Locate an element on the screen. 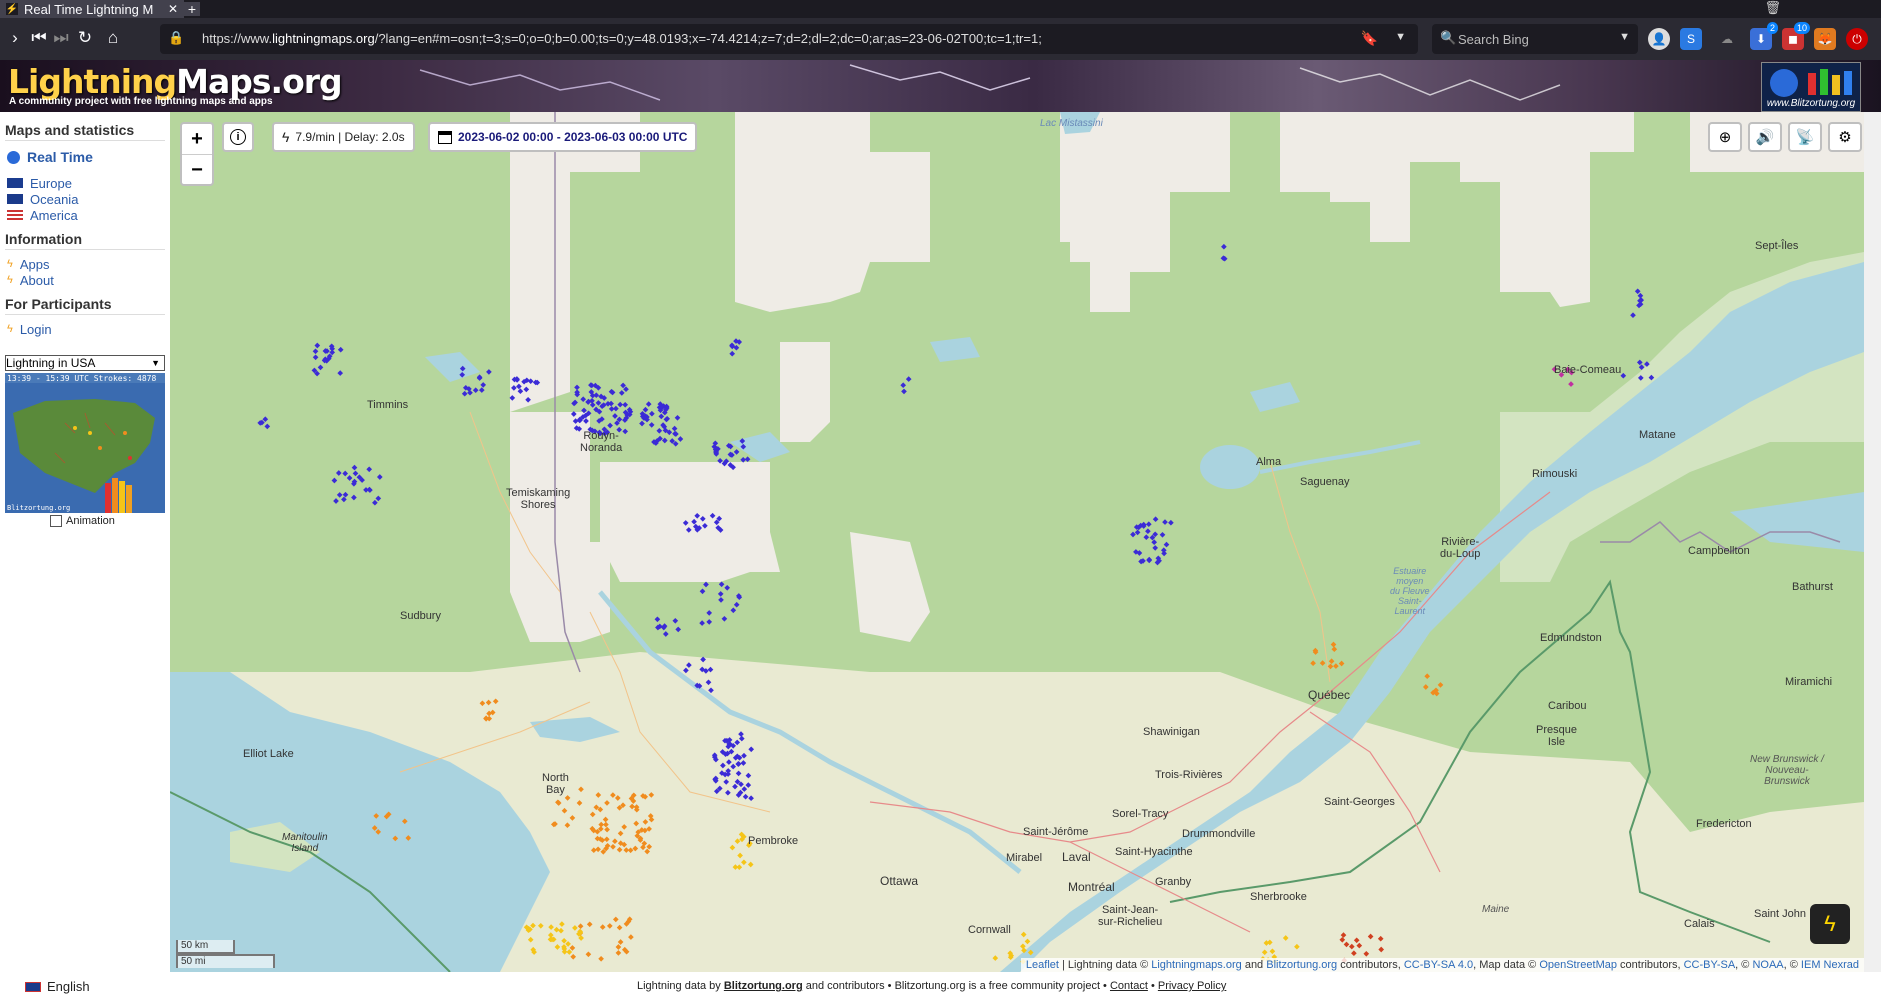 This screenshot has height=997, width=1881. sidebar-item-apps: ϟ Apps is located at coordinates (88, 264).